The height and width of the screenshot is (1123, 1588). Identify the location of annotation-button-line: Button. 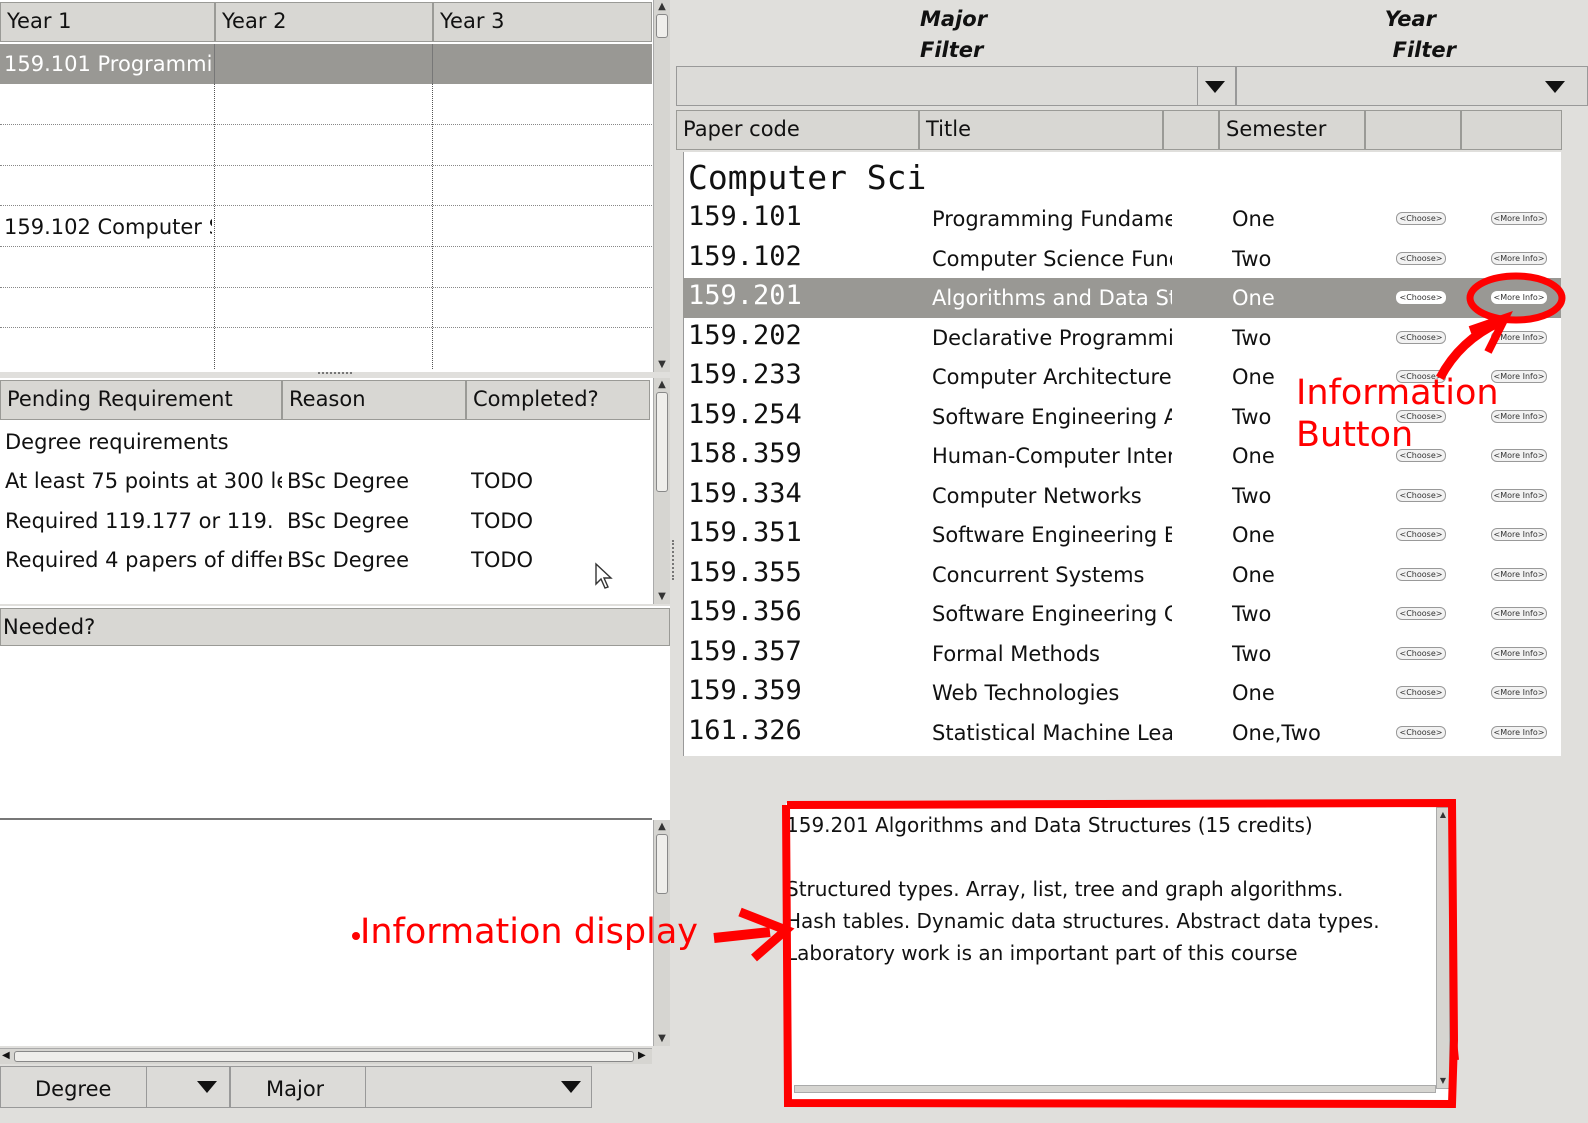
(1355, 435).